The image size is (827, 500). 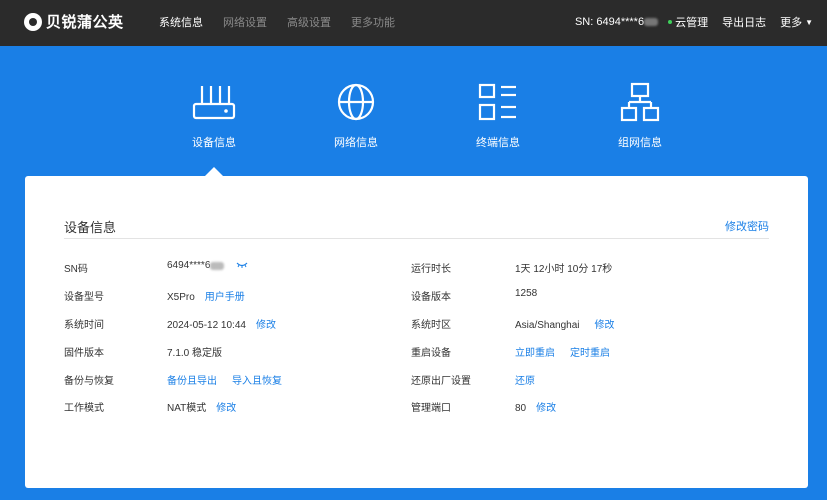 What do you see at coordinates (84, 325) in the screenshot?
I see `system-time-label: 系统时间` at bounding box center [84, 325].